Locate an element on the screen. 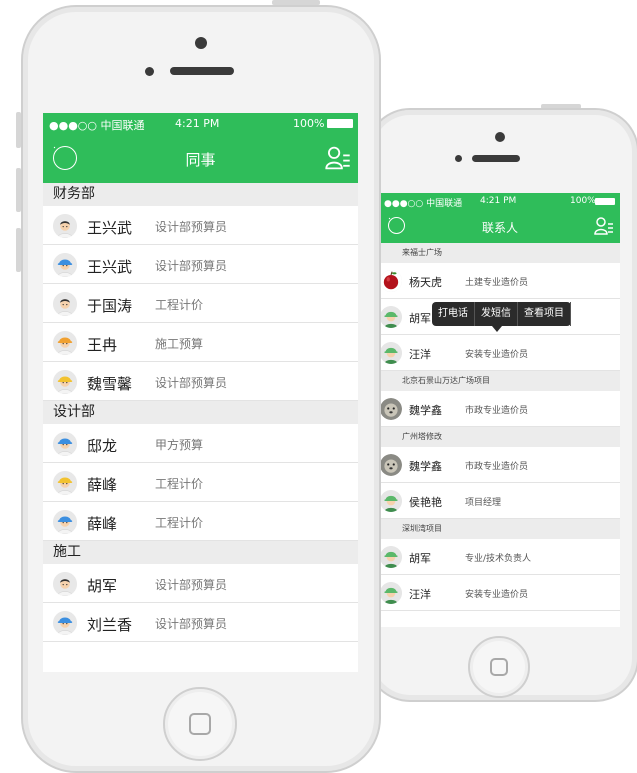 The image size is (637, 773). carrier-label: ●●●○○ 中国联通 is located at coordinates (423, 204).